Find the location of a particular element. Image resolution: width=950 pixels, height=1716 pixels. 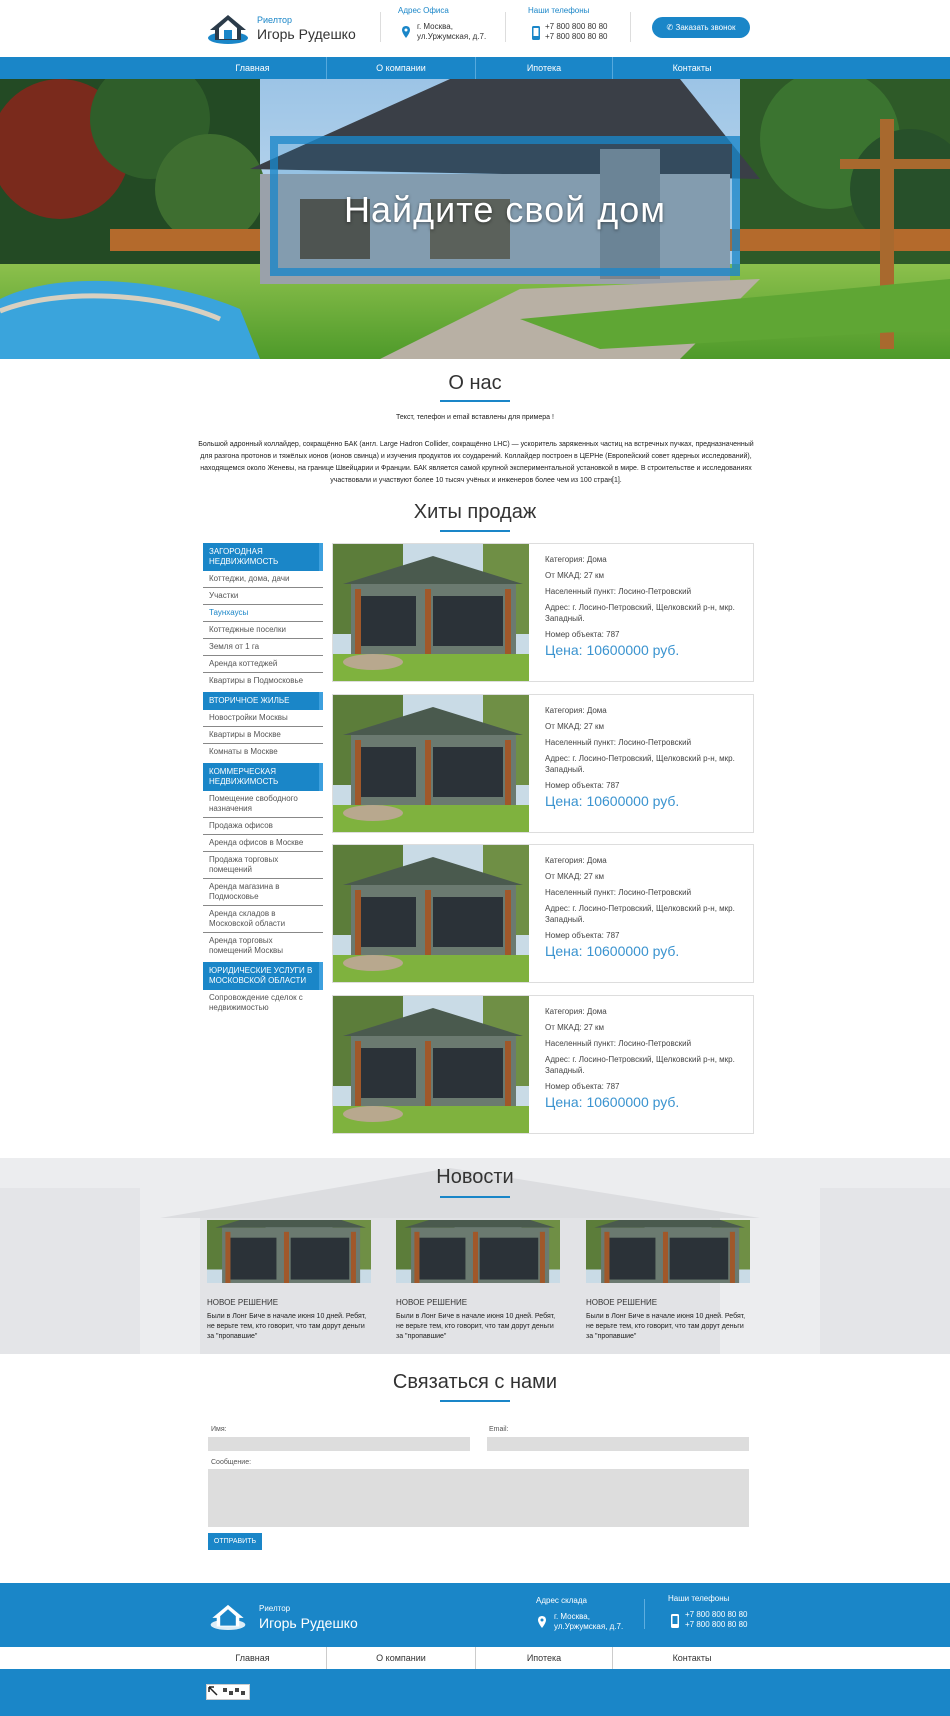

footer-nav-home: Главная is located at coordinates (253, 1658).